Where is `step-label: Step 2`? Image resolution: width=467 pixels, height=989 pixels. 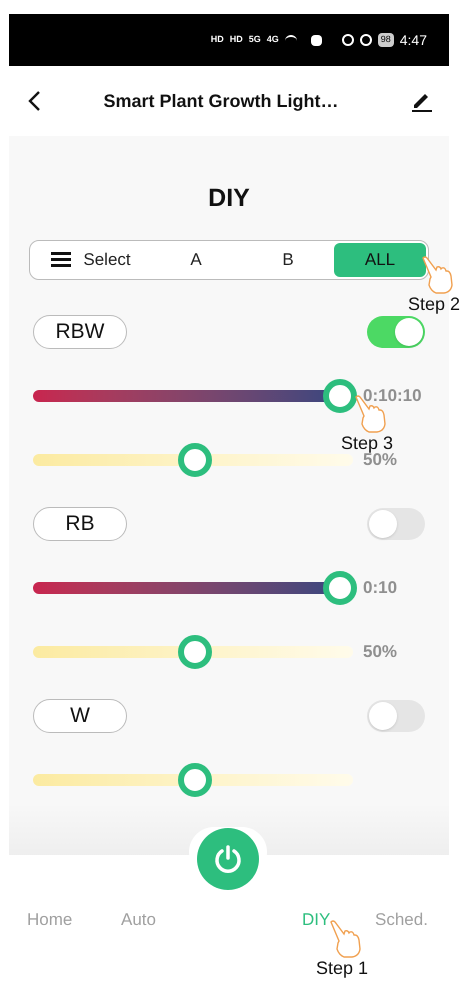 step-label: Step 2 is located at coordinates (434, 304).